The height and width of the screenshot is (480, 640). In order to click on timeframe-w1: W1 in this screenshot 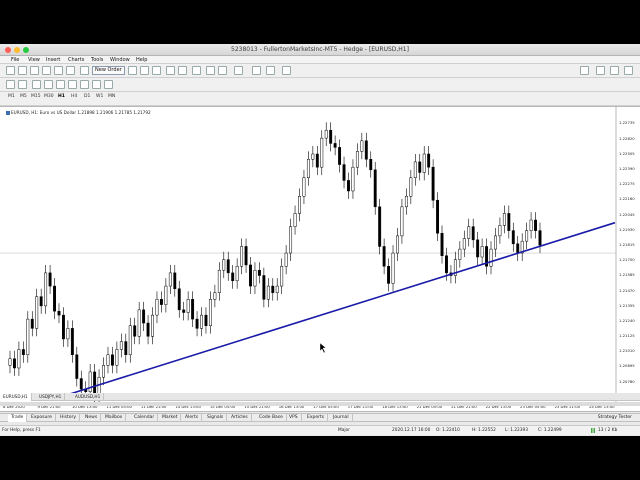, I will do `click(99, 96)`.